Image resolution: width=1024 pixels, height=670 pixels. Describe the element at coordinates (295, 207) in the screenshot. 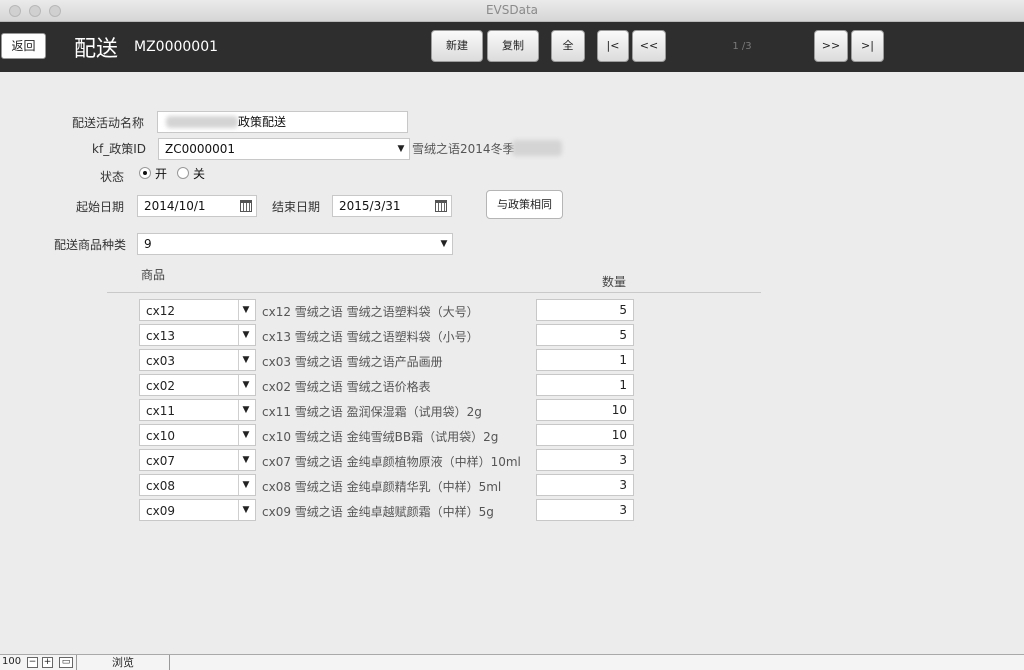

I see `end-date-label: 结束日期` at that location.